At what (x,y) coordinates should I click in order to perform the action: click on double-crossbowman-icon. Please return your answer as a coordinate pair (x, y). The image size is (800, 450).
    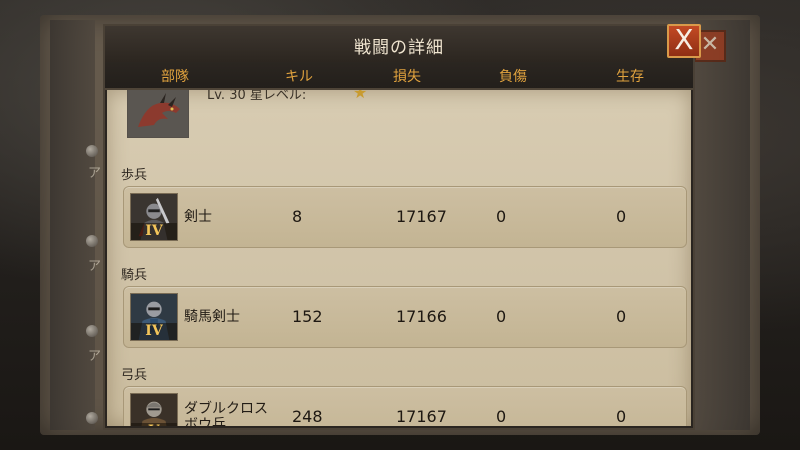
    Looking at the image, I should click on (154, 410).